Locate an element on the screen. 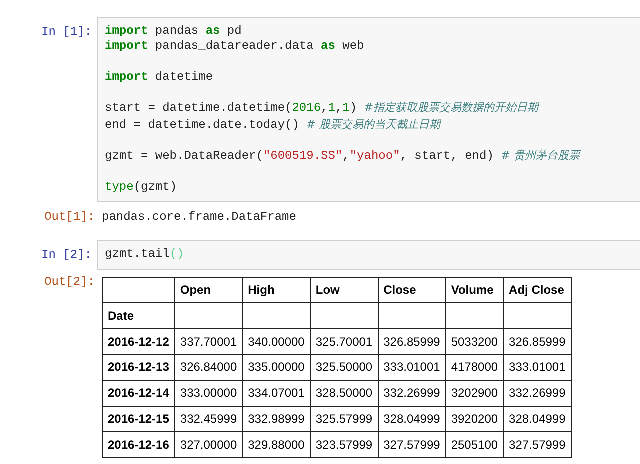  table-cell: 325.57999 is located at coordinates (344, 419).